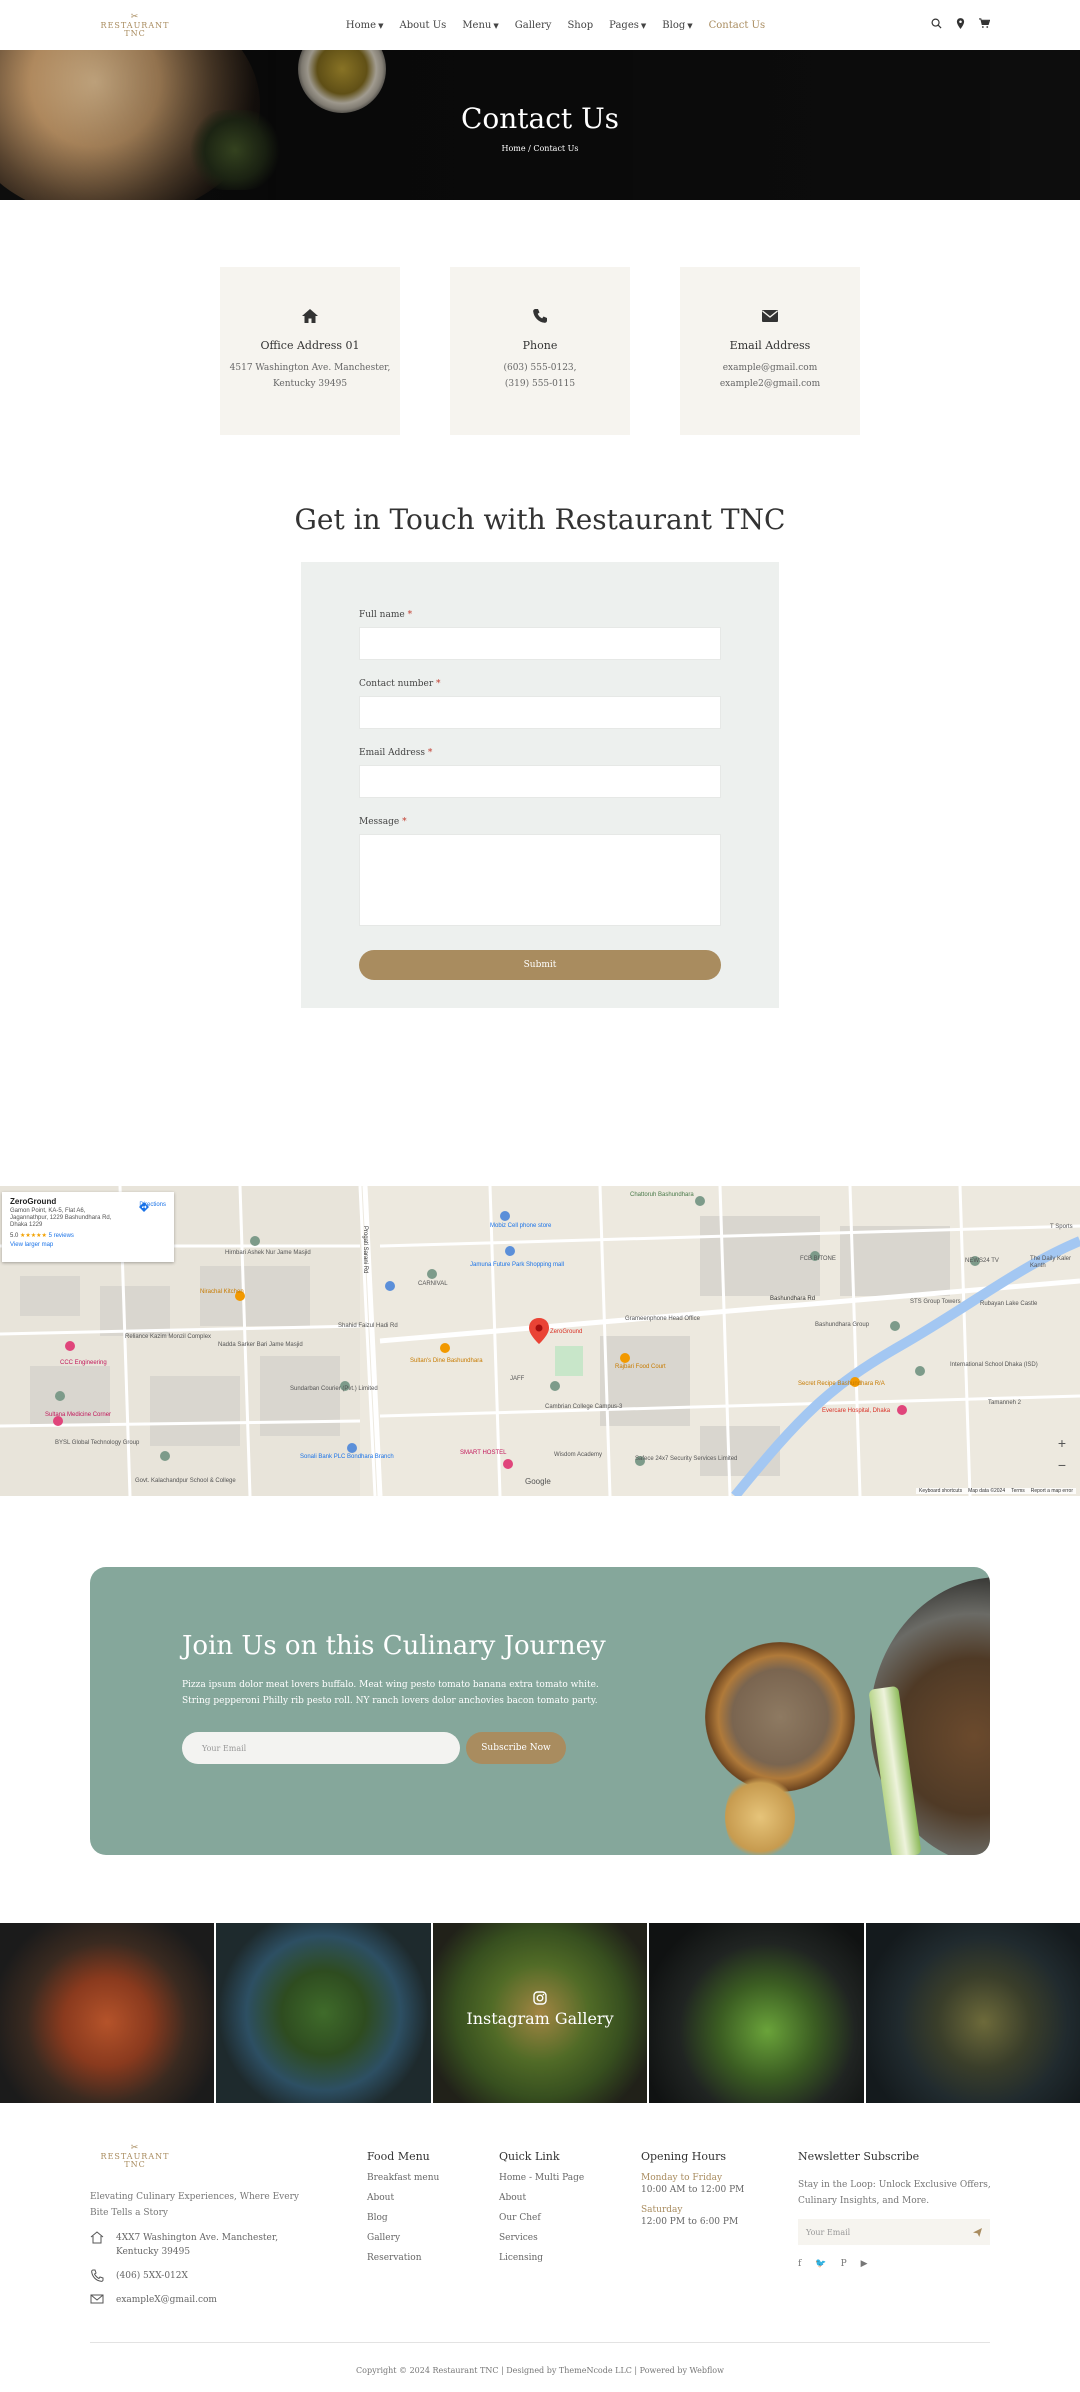 The height and width of the screenshot is (2392, 1080). Describe the element at coordinates (820, 2264) in the screenshot. I see `twitter-icon: 🐦` at that location.